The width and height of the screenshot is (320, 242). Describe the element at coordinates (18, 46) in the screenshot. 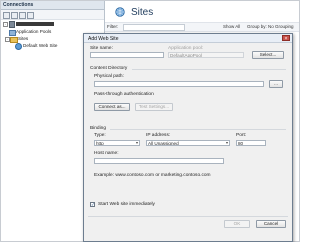

I see `website-globe-icon` at that location.